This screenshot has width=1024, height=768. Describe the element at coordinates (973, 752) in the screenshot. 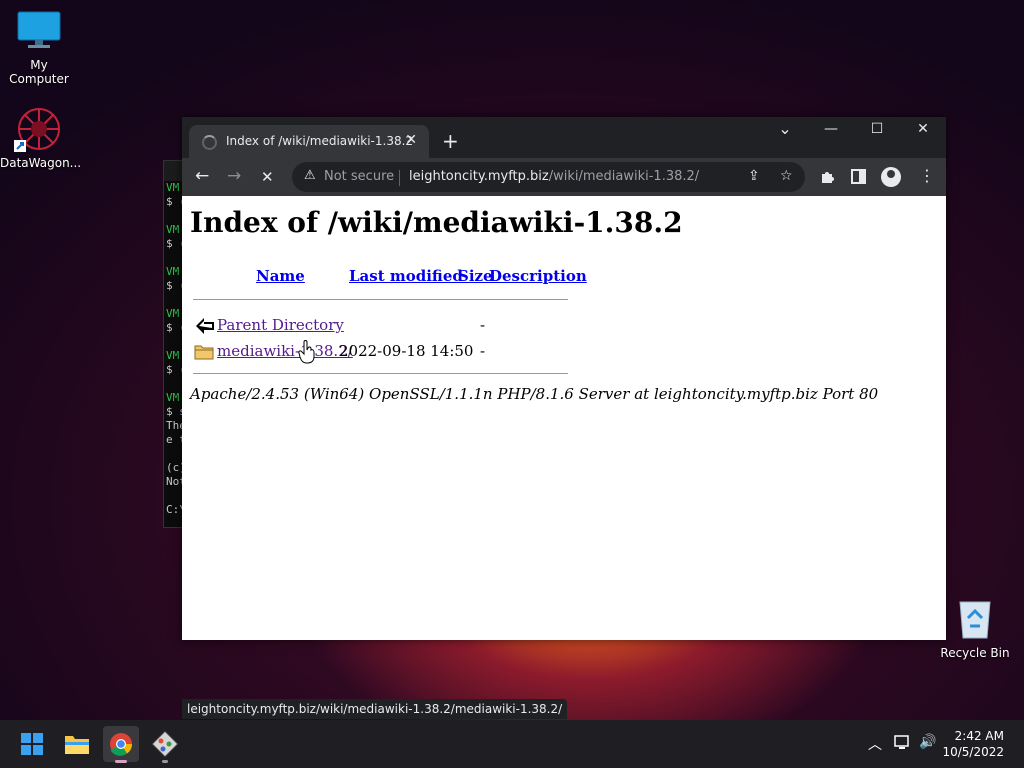

I see `clock-date: 10/5/2022` at that location.